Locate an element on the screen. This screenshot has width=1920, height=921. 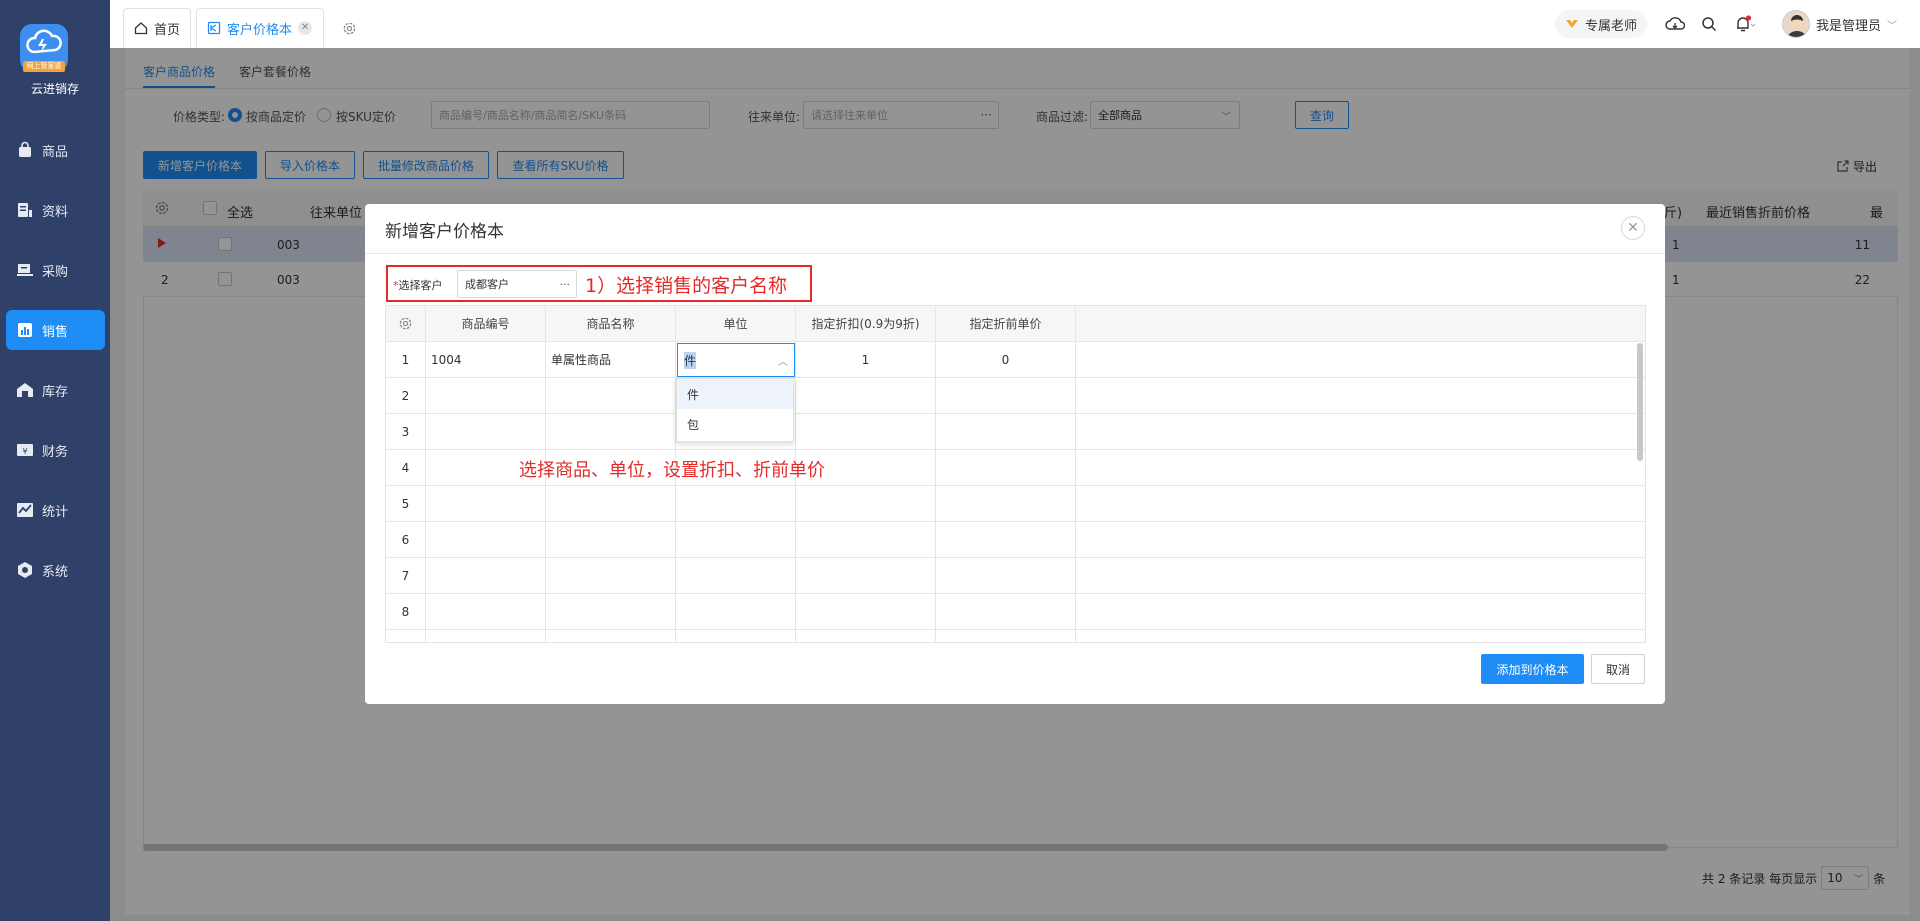
teacher-button: 专属老师 is located at coordinates (1601, 24).